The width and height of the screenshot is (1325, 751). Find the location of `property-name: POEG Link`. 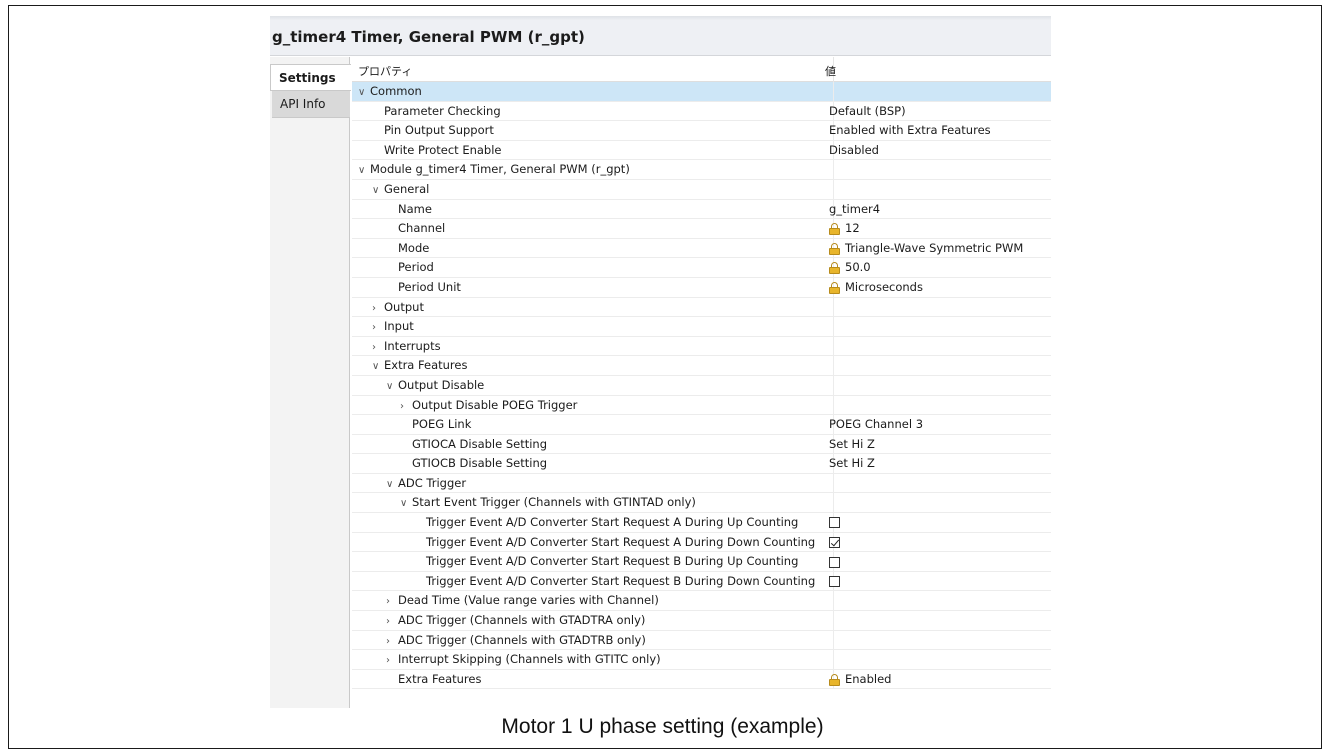

property-name: POEG Link is located at coordinates (441, 425).